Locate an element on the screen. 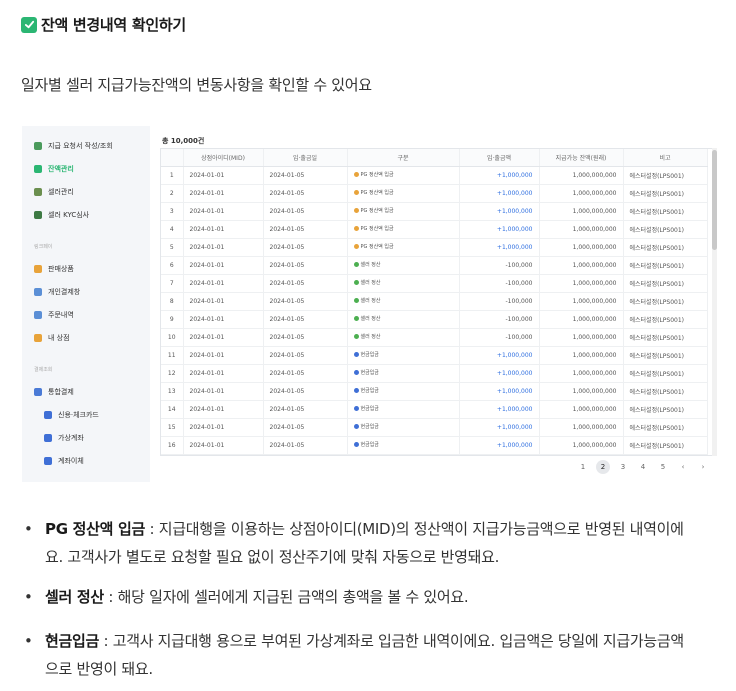  sidebar-item: 통합결제 is located at coordinates (54, 392).